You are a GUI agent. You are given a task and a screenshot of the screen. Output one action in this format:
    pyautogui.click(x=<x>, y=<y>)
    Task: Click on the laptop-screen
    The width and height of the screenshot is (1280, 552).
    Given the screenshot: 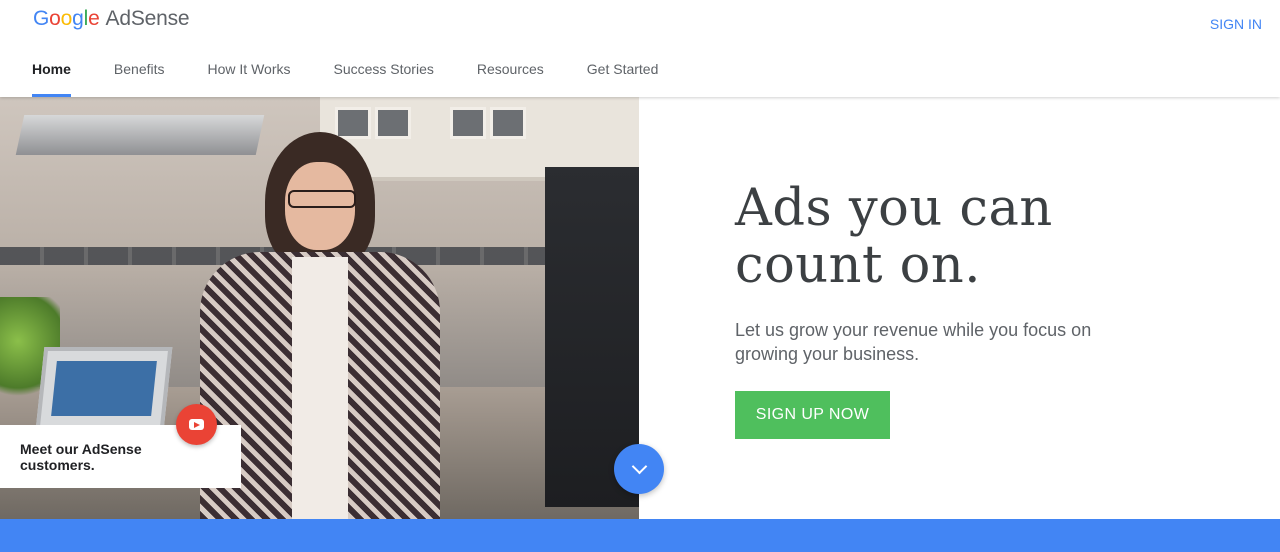 What is the action you would take?
    pyautogui.click(x=104, y=388)
    